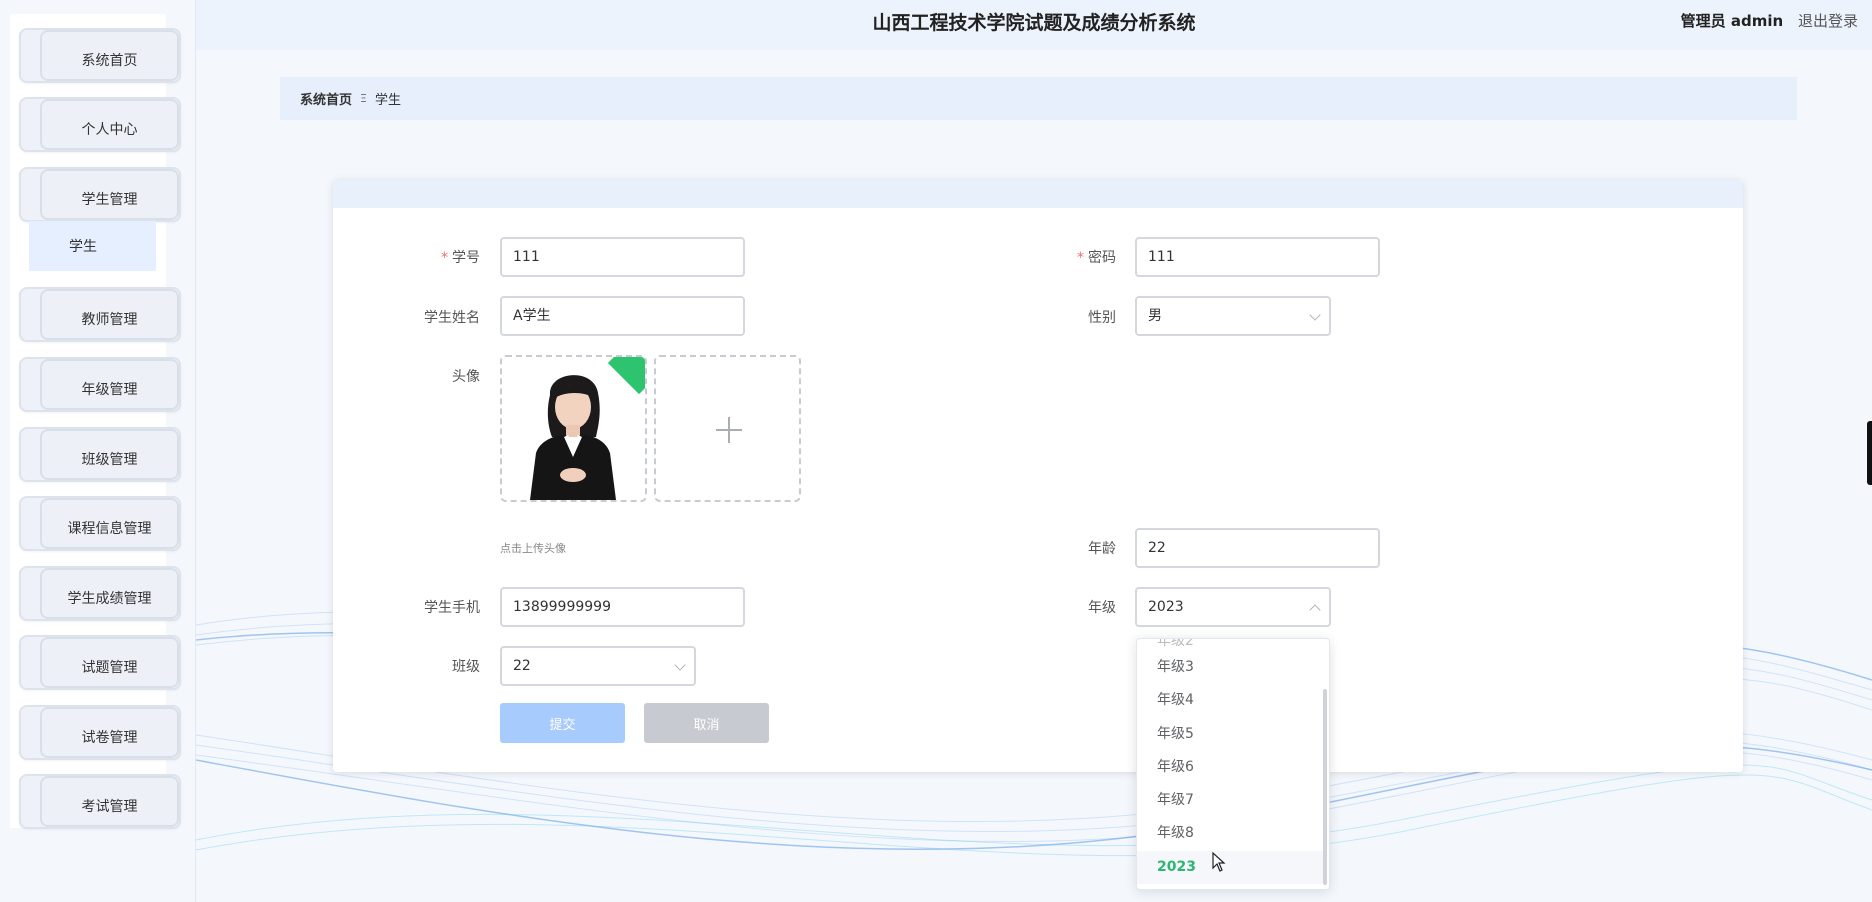  I want to click on sidebar-item-paper-management: 试卷管理, so click(100, 732).